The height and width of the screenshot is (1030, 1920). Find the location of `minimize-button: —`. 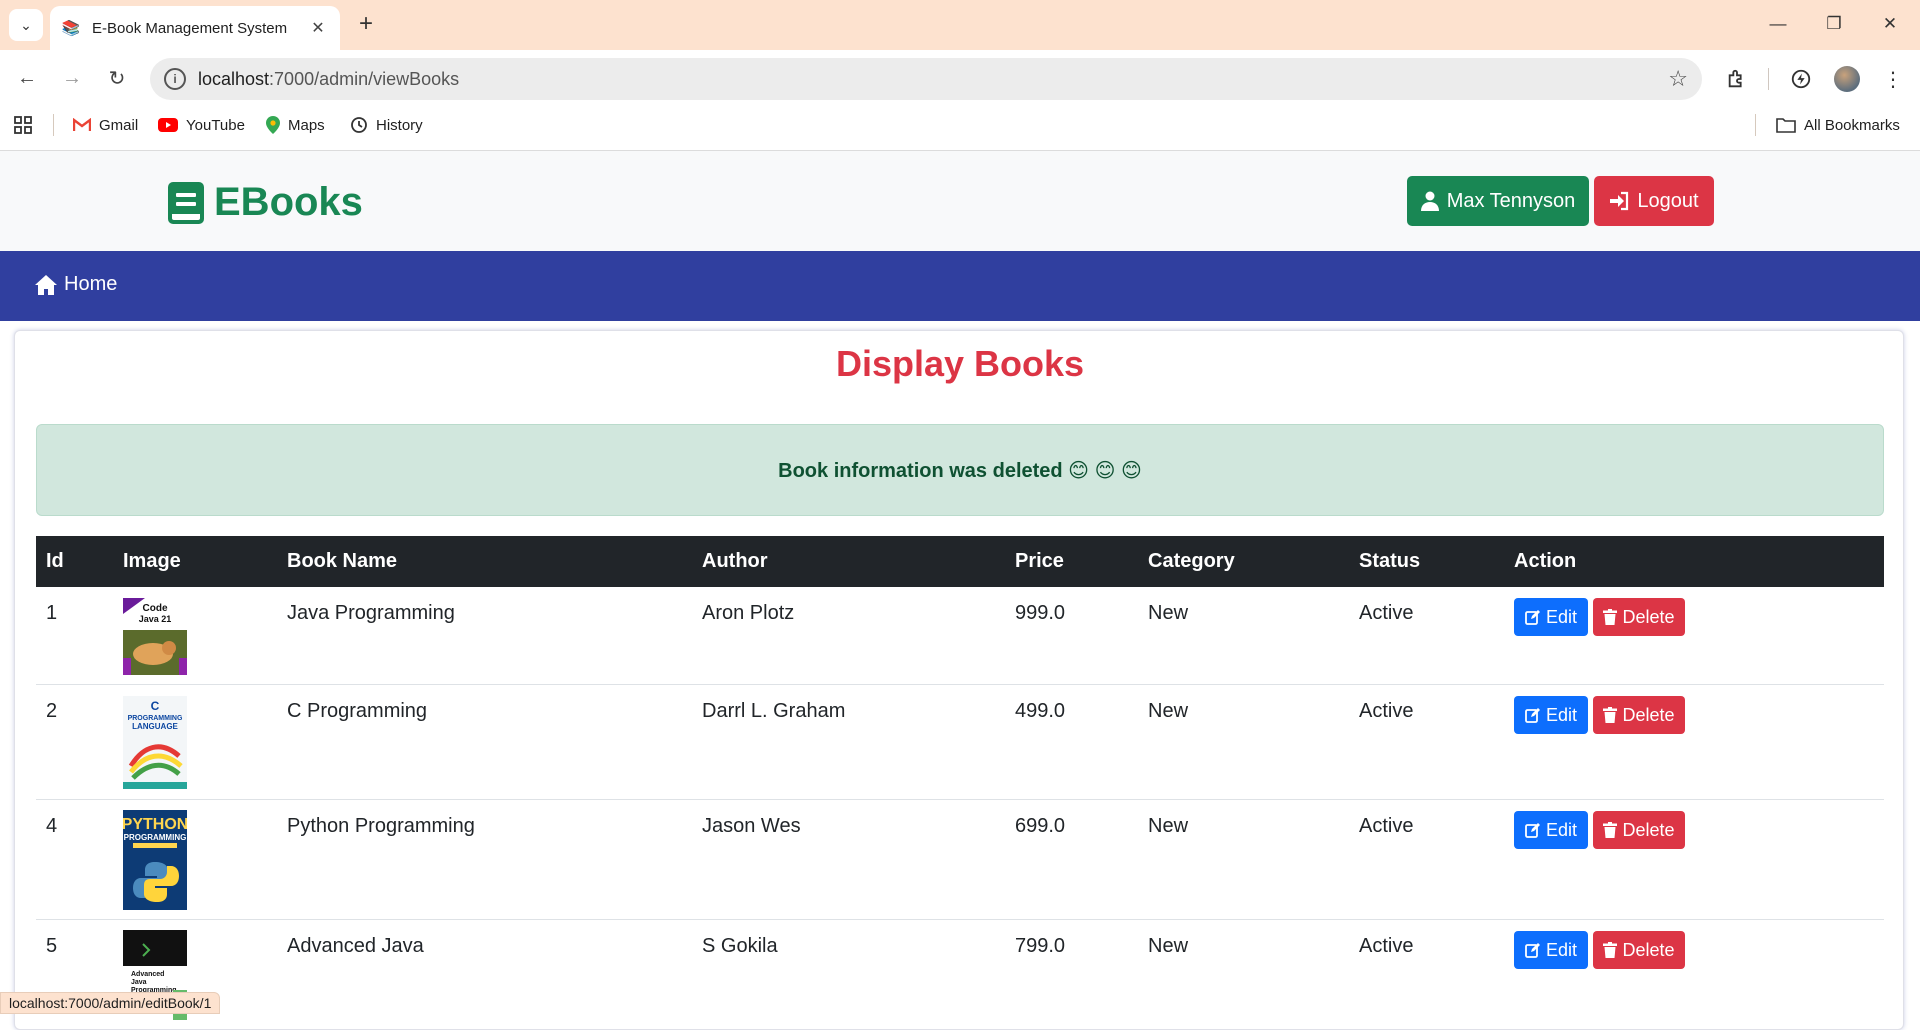

minimize-button: — is located at coordinates (1778, 24).